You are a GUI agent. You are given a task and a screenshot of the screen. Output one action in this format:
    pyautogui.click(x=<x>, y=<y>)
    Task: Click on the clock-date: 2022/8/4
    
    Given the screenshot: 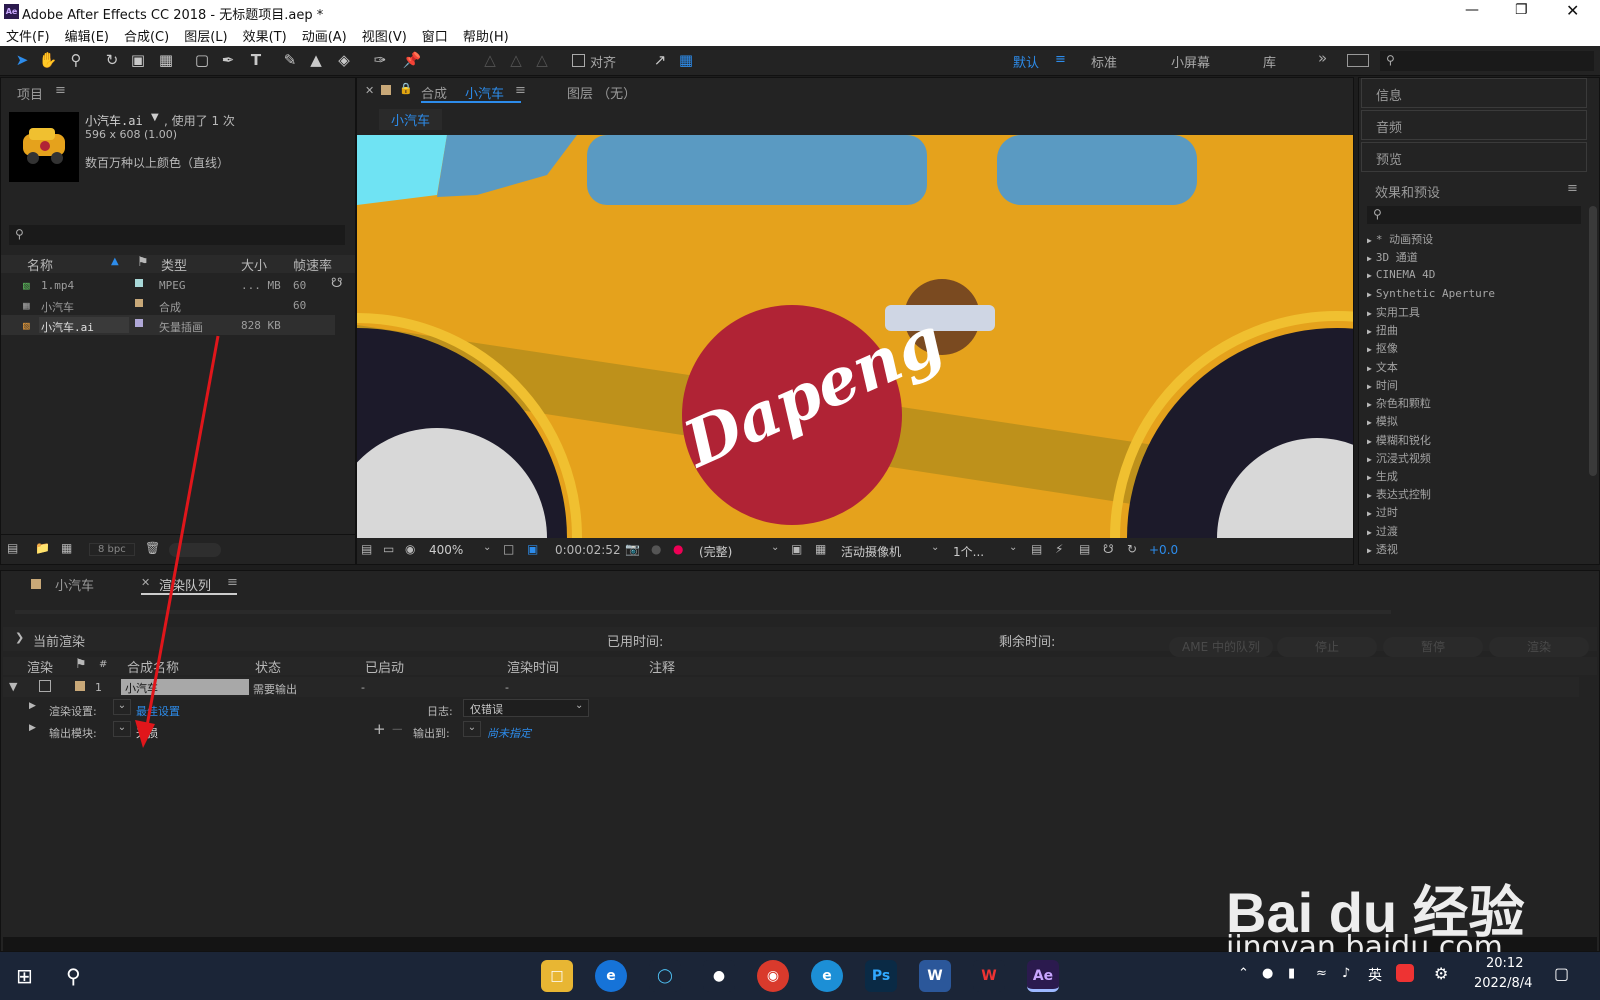 What is the action you would take?
    pyautogui.click(x=1503, y=983)
    